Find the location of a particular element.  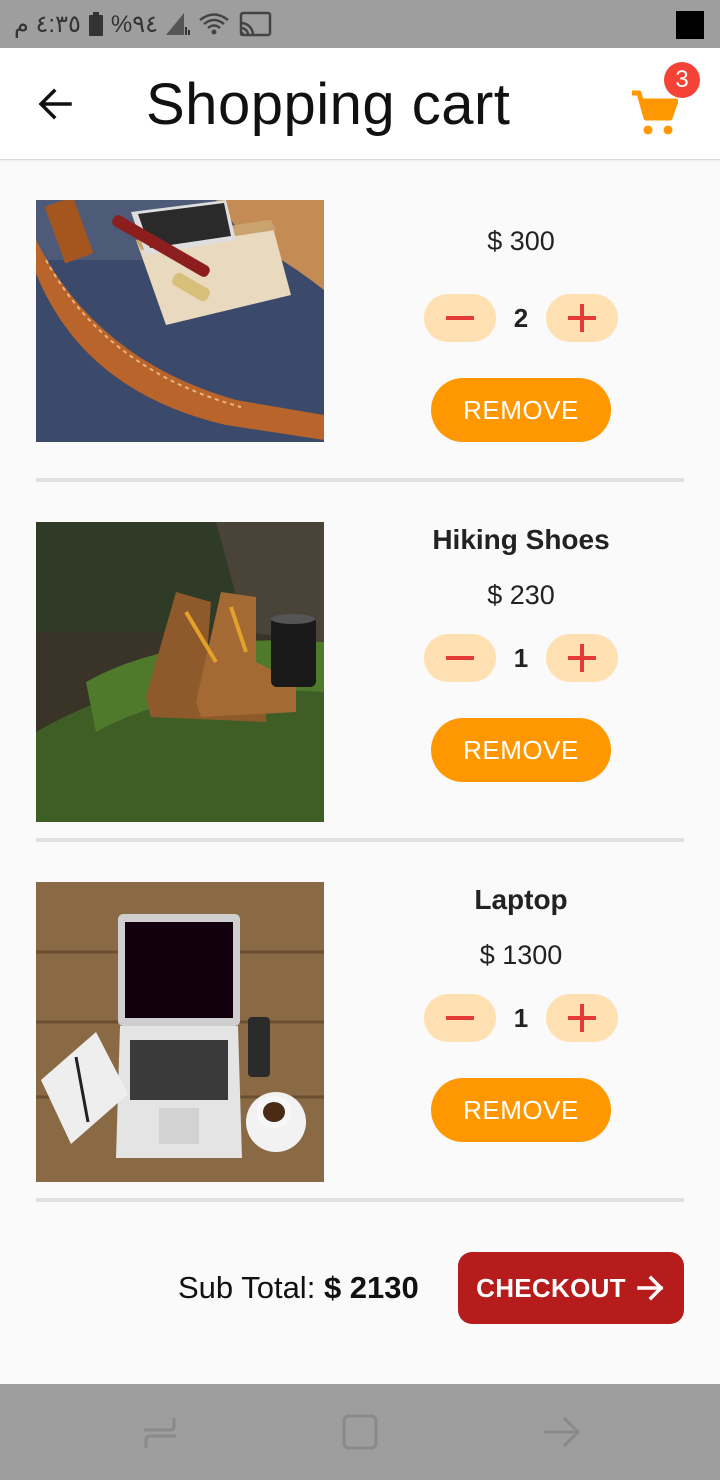

status-notification-square is located at coordinates (690, 25).